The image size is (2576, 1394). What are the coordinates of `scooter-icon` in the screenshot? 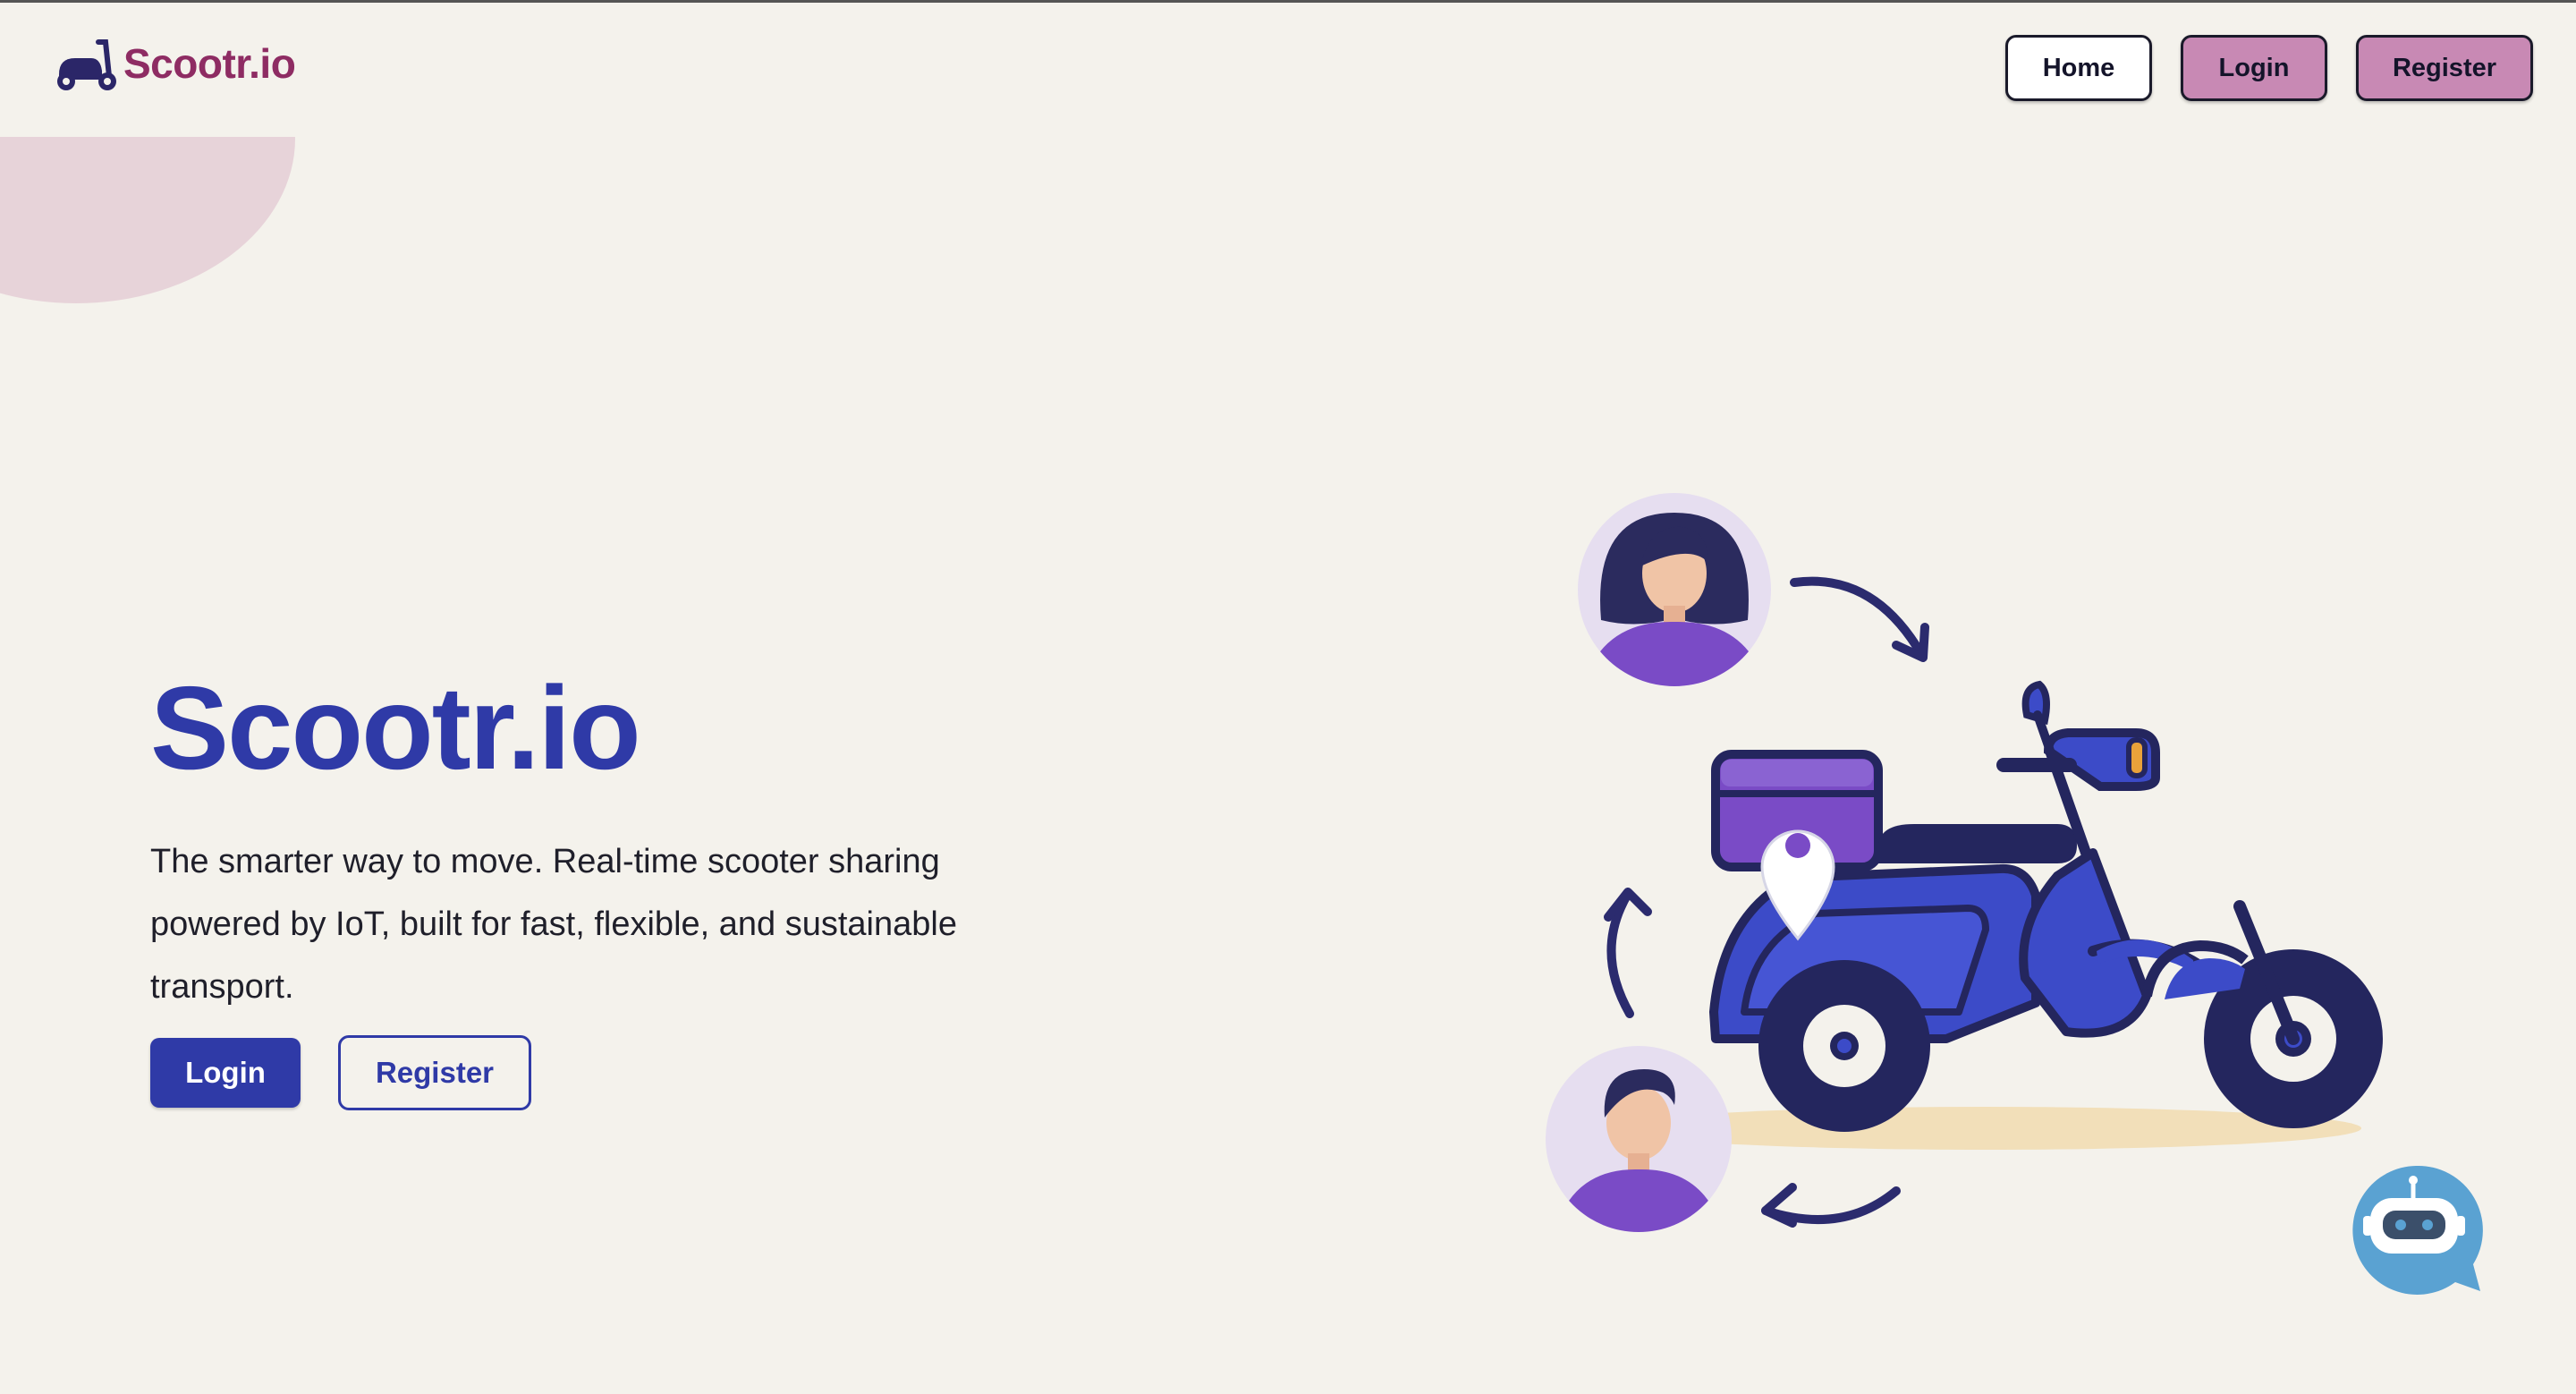 It's located at (86, 63).